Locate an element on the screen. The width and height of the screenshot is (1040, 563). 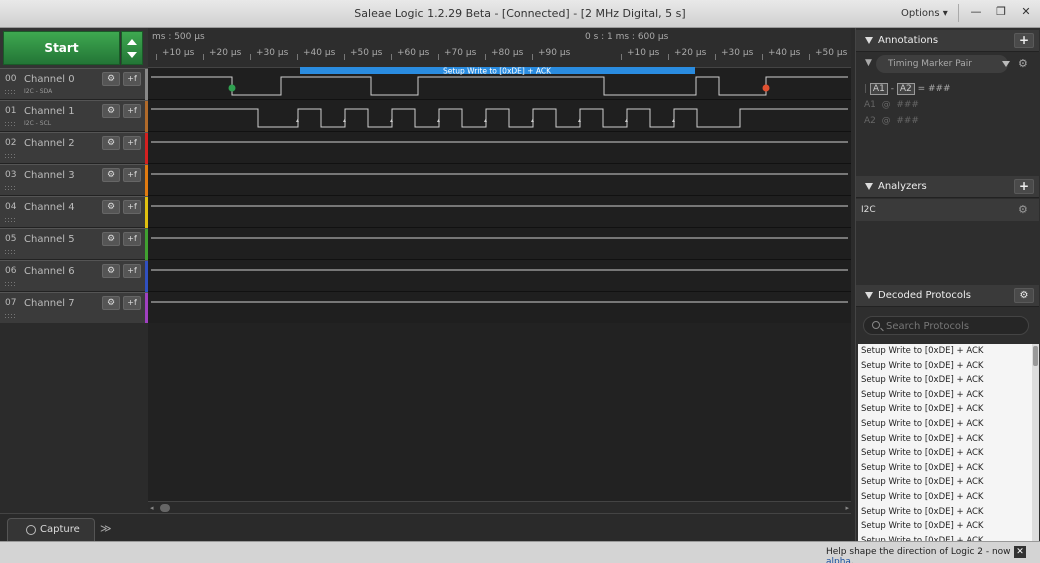
chevron-down-icon is located at coordinates (1006, 64).